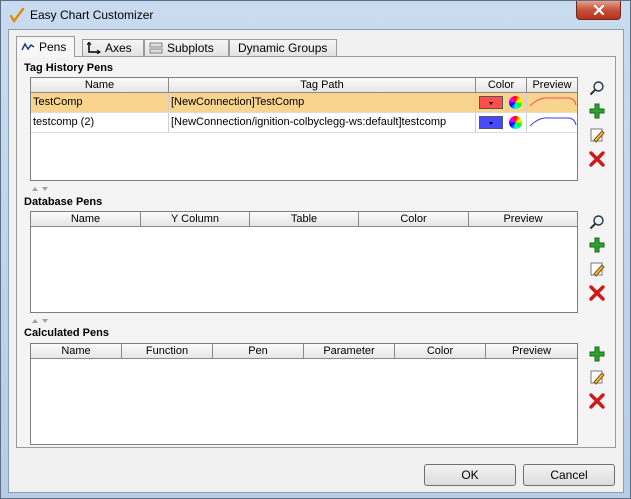 The width and height of the screenshot is (631, 499). I want to click on column-header: Function, so click(167, 351).